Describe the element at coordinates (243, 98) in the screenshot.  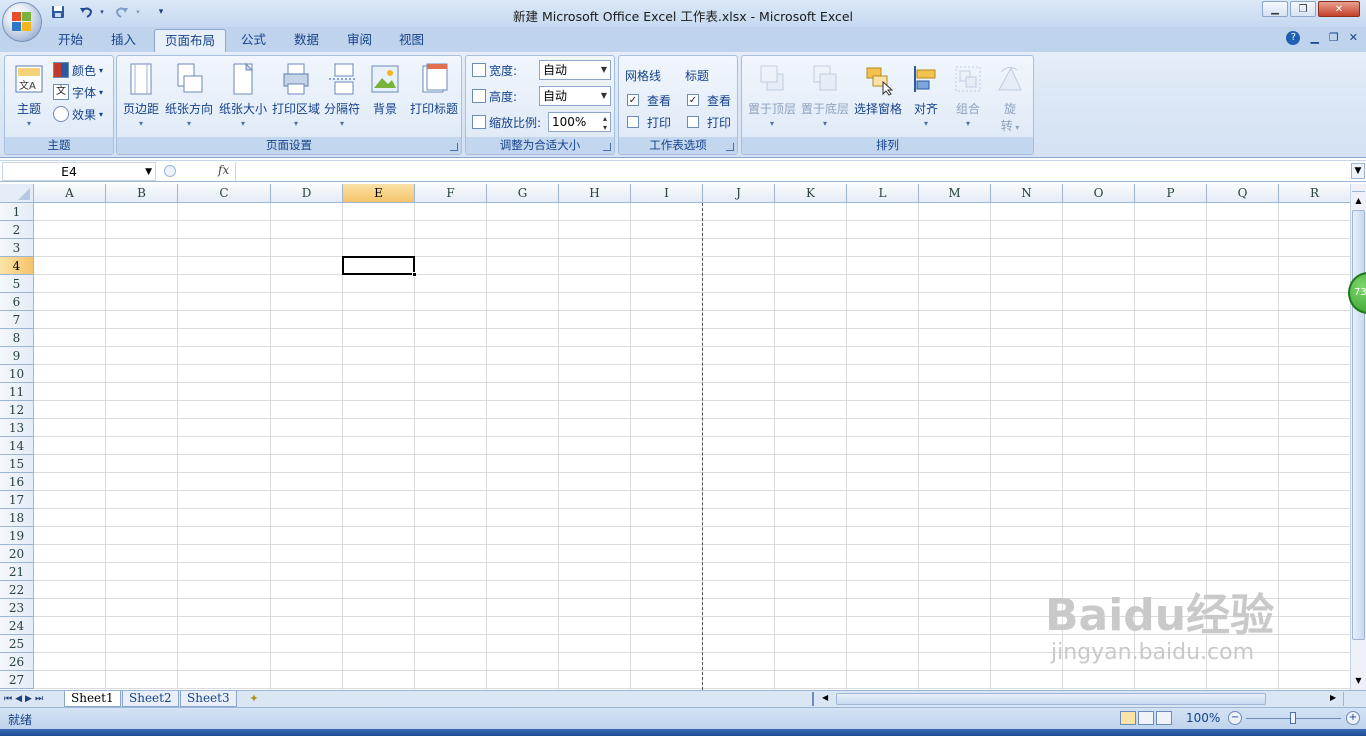
I see `size-button: 纸张大小 ▾` at that location.